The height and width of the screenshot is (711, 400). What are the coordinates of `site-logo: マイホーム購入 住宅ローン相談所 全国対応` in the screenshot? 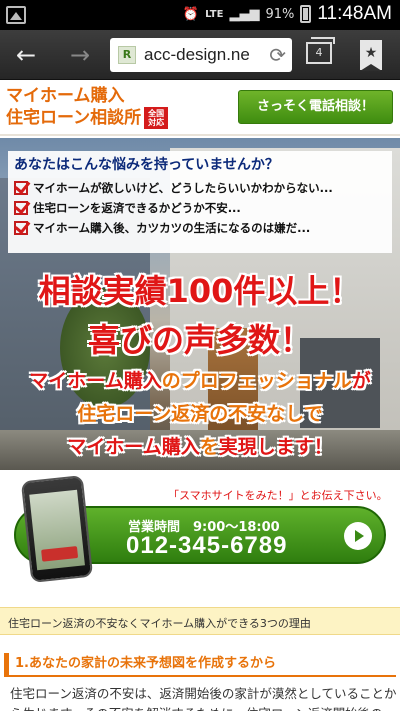 It's located at (87, 107).